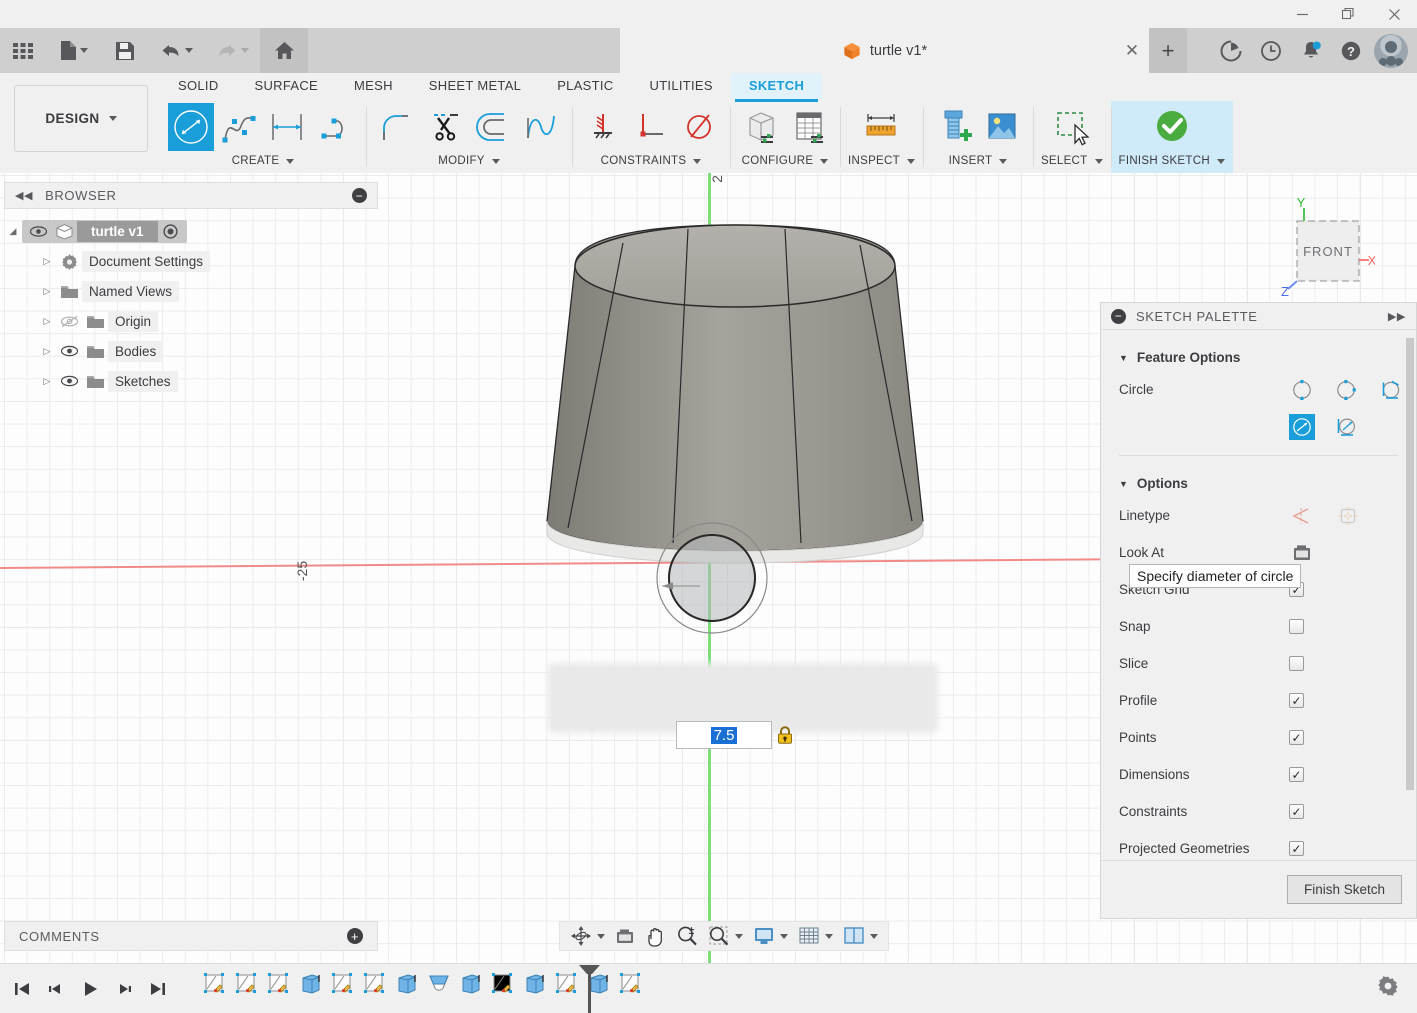 This screenshot has width=1417, height=1013. I want to click on notifications-button, so click(1311, 50).